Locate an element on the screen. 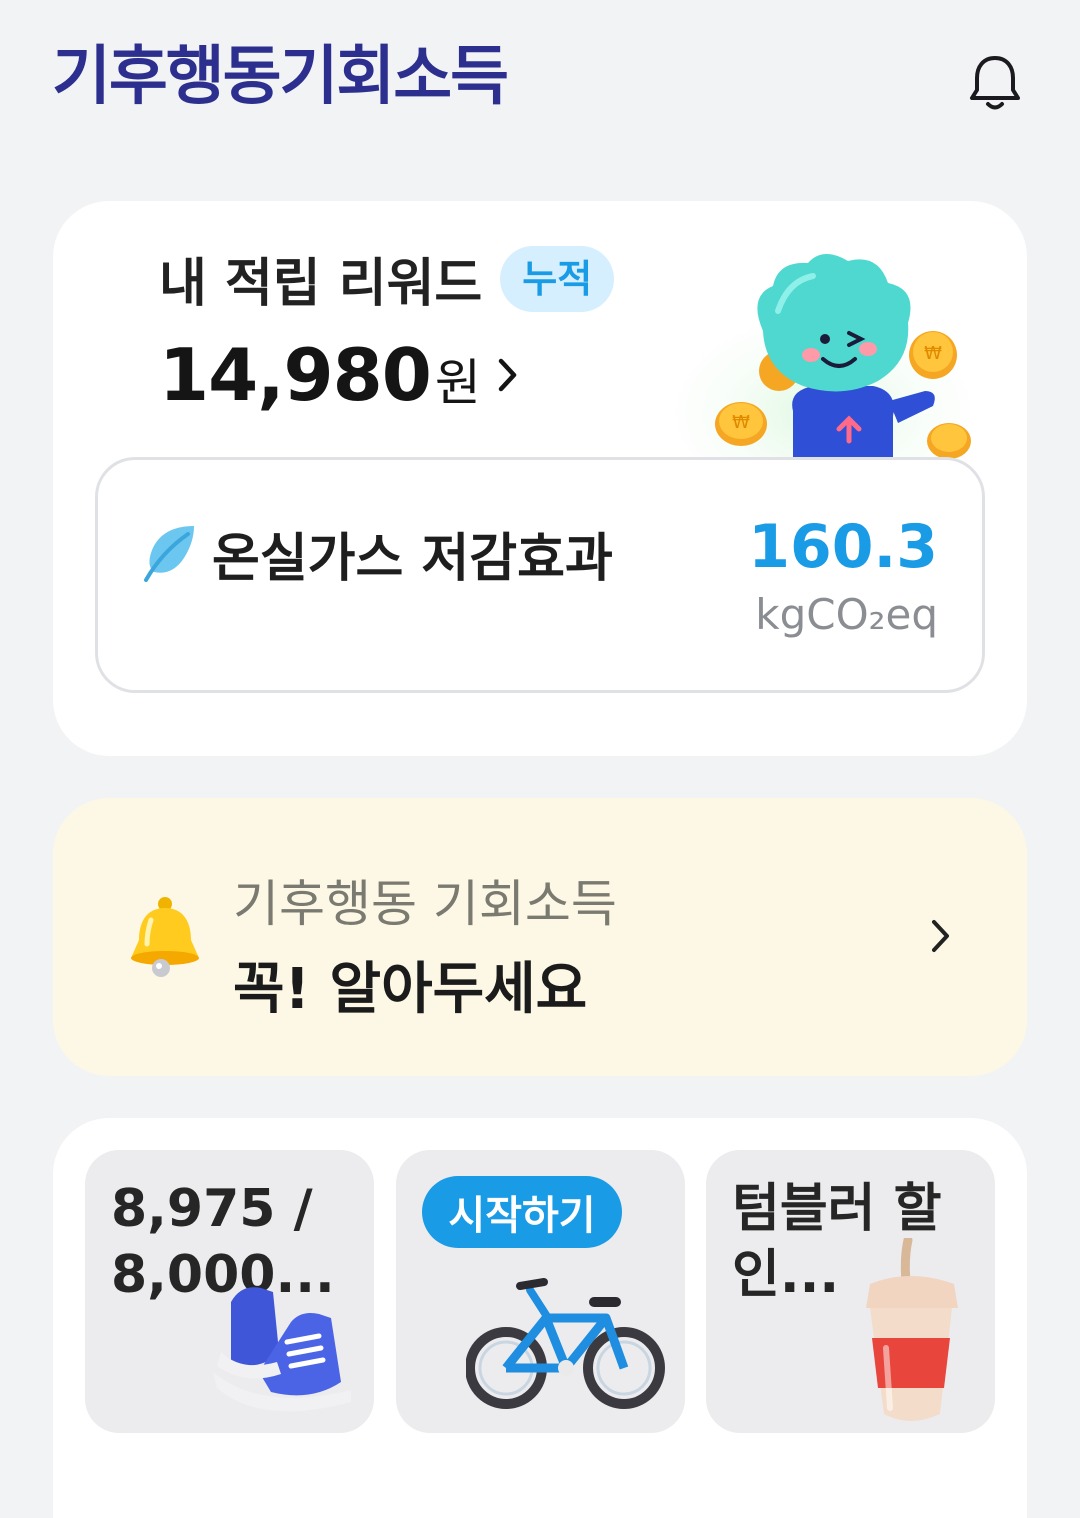 The height and width of the screenshot is (1518, 1080). sneakers-icon is located at coordinates (282, 1349).